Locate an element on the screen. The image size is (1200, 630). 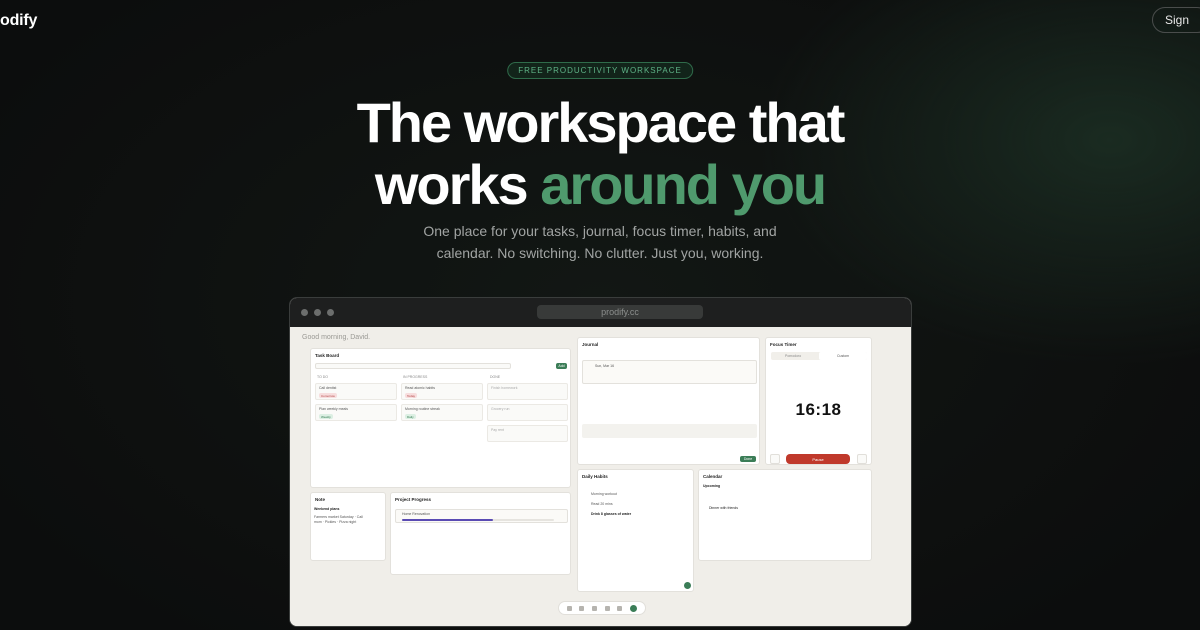
journal-card: Journal Sun, Mar 16 Done is located at coordinates (668, 401).